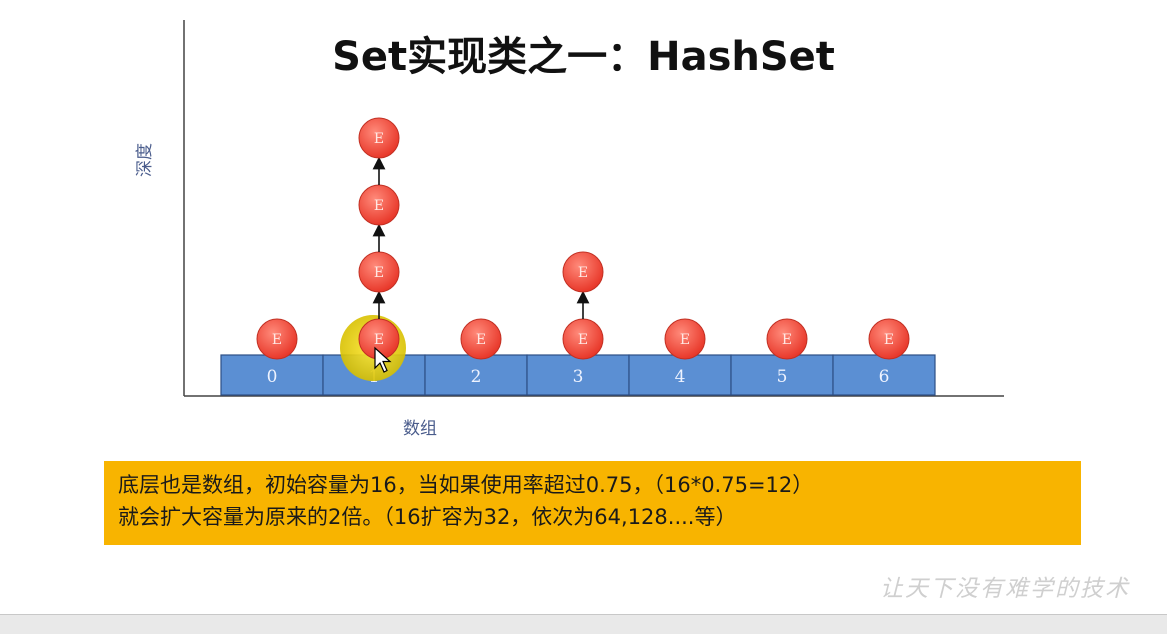 This screenshot has width=1167, height=634. I want to click on bucket-index-label: 6, so click(884, 377).